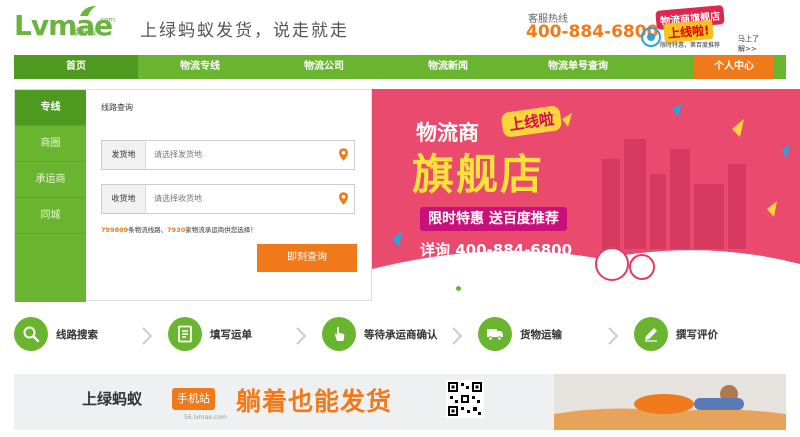 This screenshot has height=437, width=800. I want to click on nav-item-tracking: 物流单号查询, so click(578, 67).